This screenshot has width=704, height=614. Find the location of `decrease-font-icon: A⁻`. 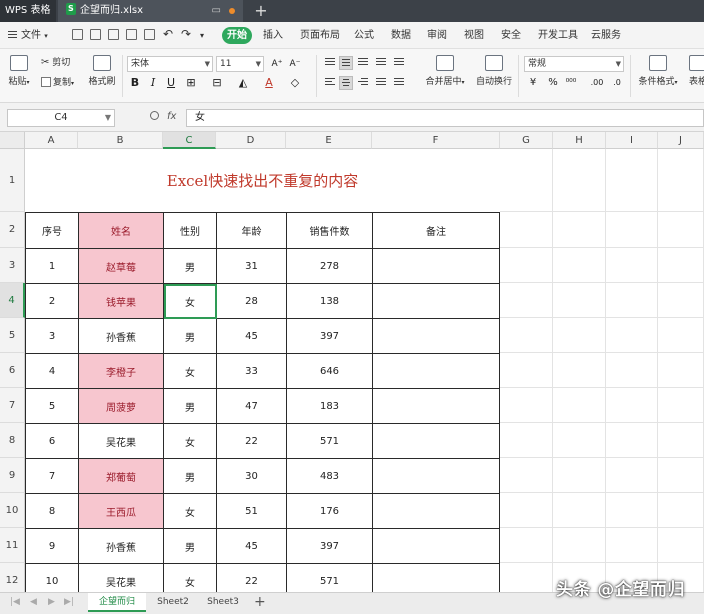

decrease-font-icon: A⁻ is located at coordinates (295, 64).